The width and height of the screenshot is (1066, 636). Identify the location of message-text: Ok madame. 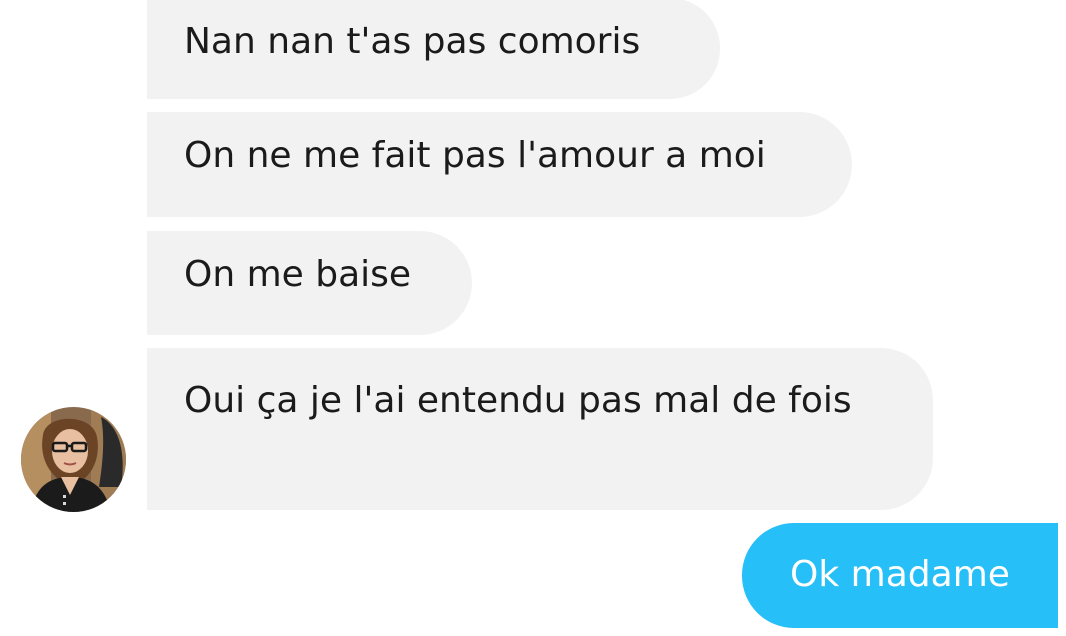
(900, 574).